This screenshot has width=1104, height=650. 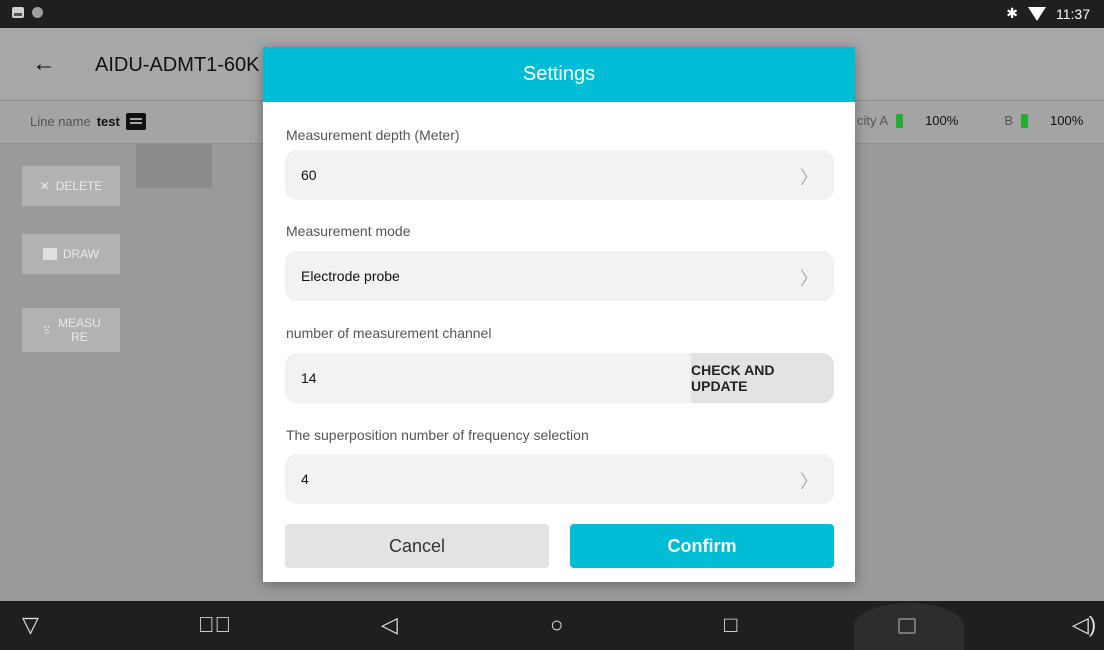 What do you see at coordinates (49, 254) in the screenshot?
I see `image-icon` at bounding box center [49, 254].